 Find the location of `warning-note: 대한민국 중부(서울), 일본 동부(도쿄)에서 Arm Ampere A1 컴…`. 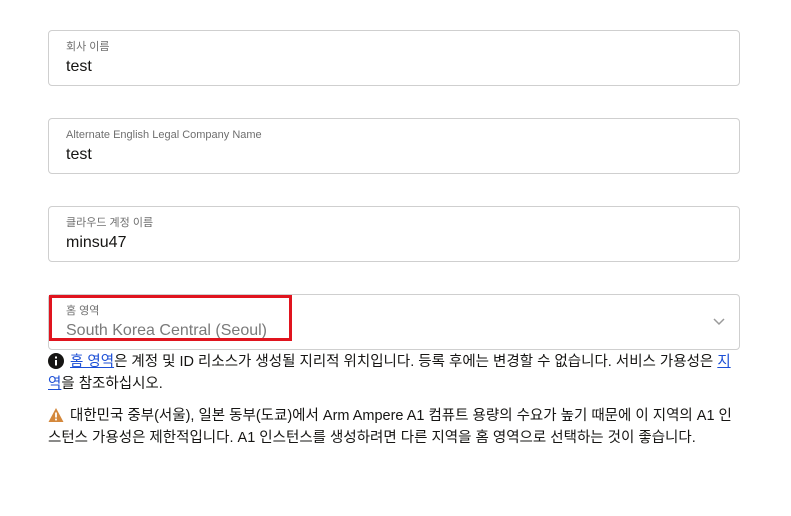

warning-note: 대한민국 중부(서울), 일본 동부(도쿄)에서 Arm Ampere A1 컴… is located at coordinates (393, 427).